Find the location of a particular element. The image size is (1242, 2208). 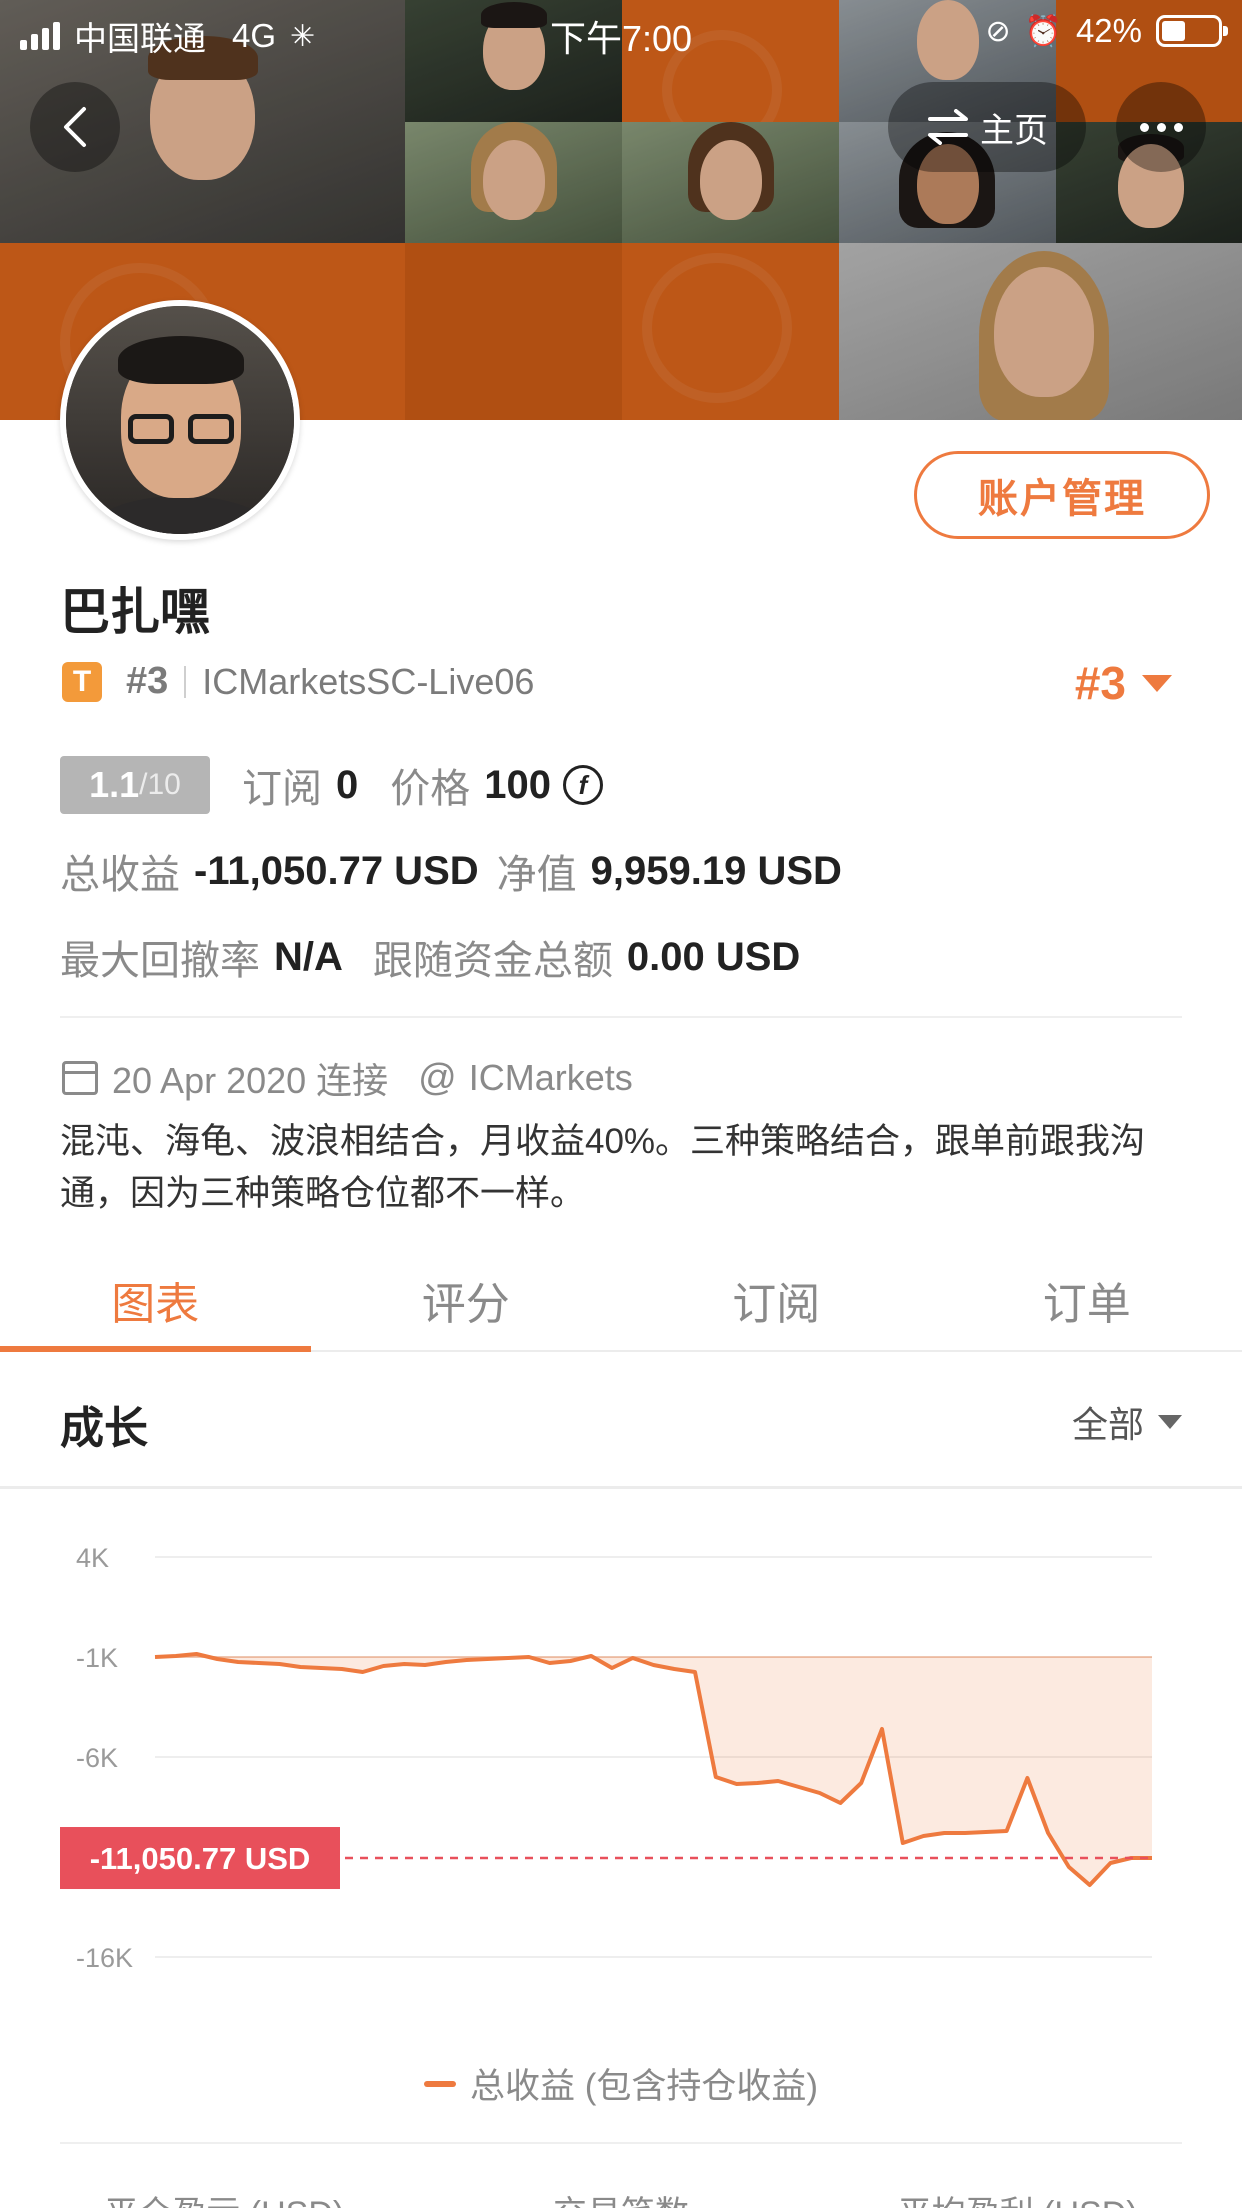

back-button is located at coordinates (75, 127).